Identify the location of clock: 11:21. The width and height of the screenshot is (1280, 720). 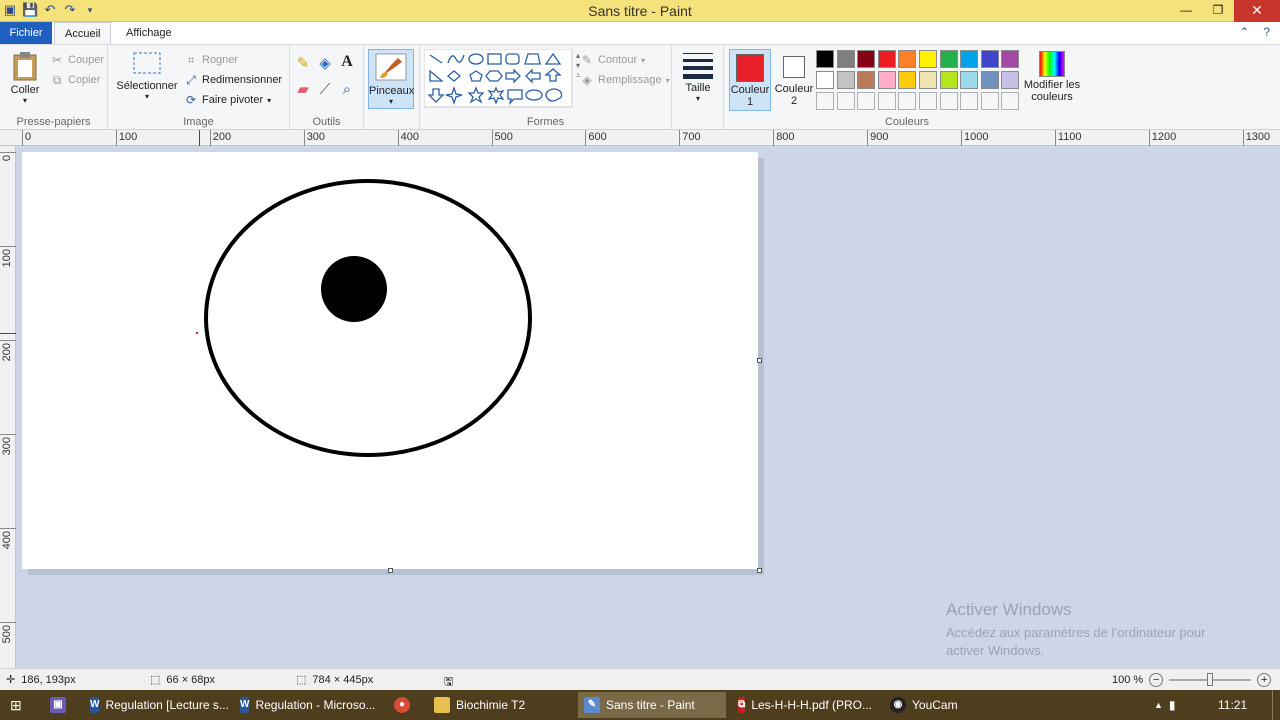
(1237, 705).